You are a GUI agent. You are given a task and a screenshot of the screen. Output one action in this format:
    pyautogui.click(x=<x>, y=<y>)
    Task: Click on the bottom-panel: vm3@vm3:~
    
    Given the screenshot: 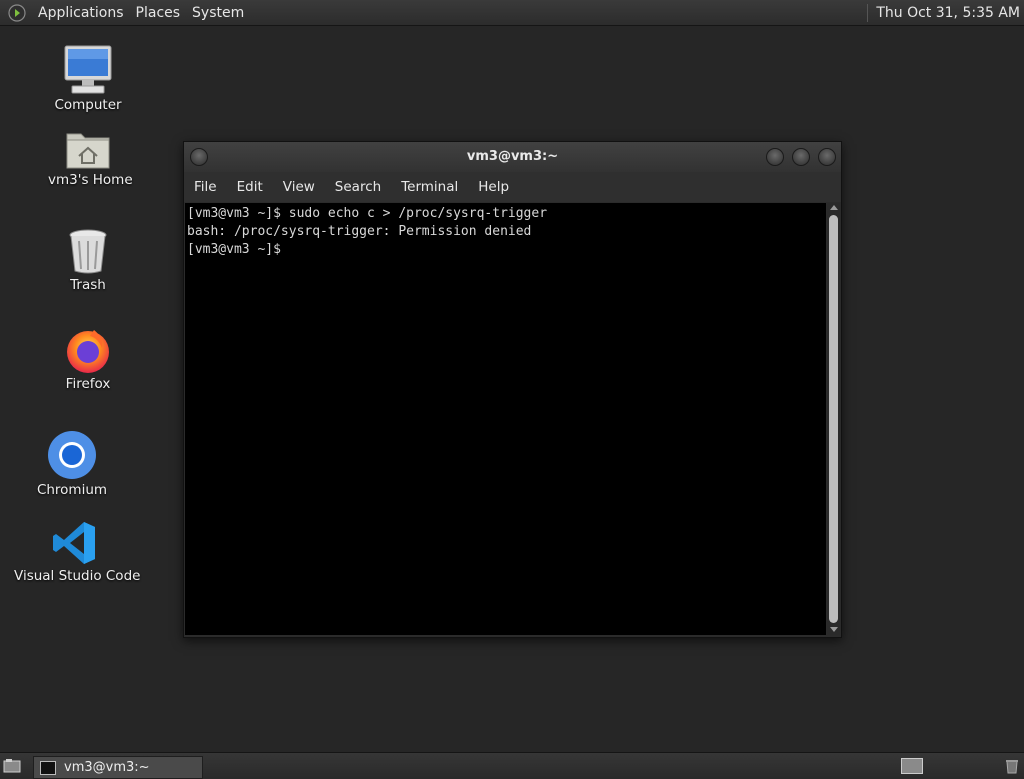 What is the action you would take?
    pyautogui.click(x=512, y=765)
    